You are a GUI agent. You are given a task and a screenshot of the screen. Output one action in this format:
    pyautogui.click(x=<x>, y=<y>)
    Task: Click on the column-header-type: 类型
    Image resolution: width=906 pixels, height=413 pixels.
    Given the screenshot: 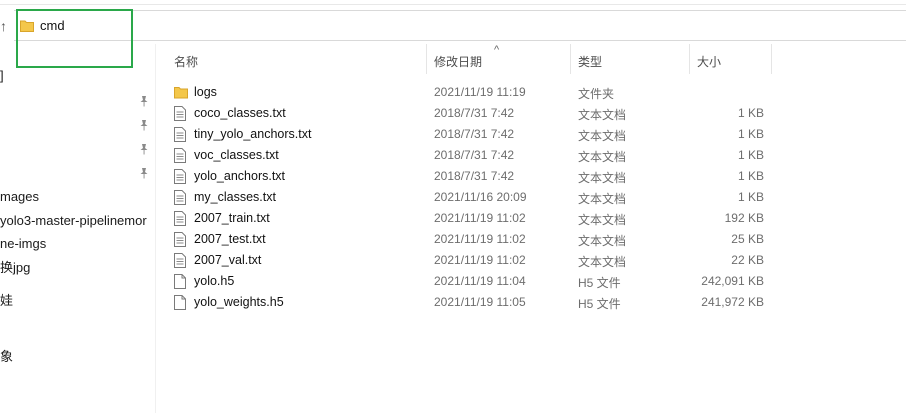 What is the action you would take?
    pyautogui.click(x=590, y=66)
    